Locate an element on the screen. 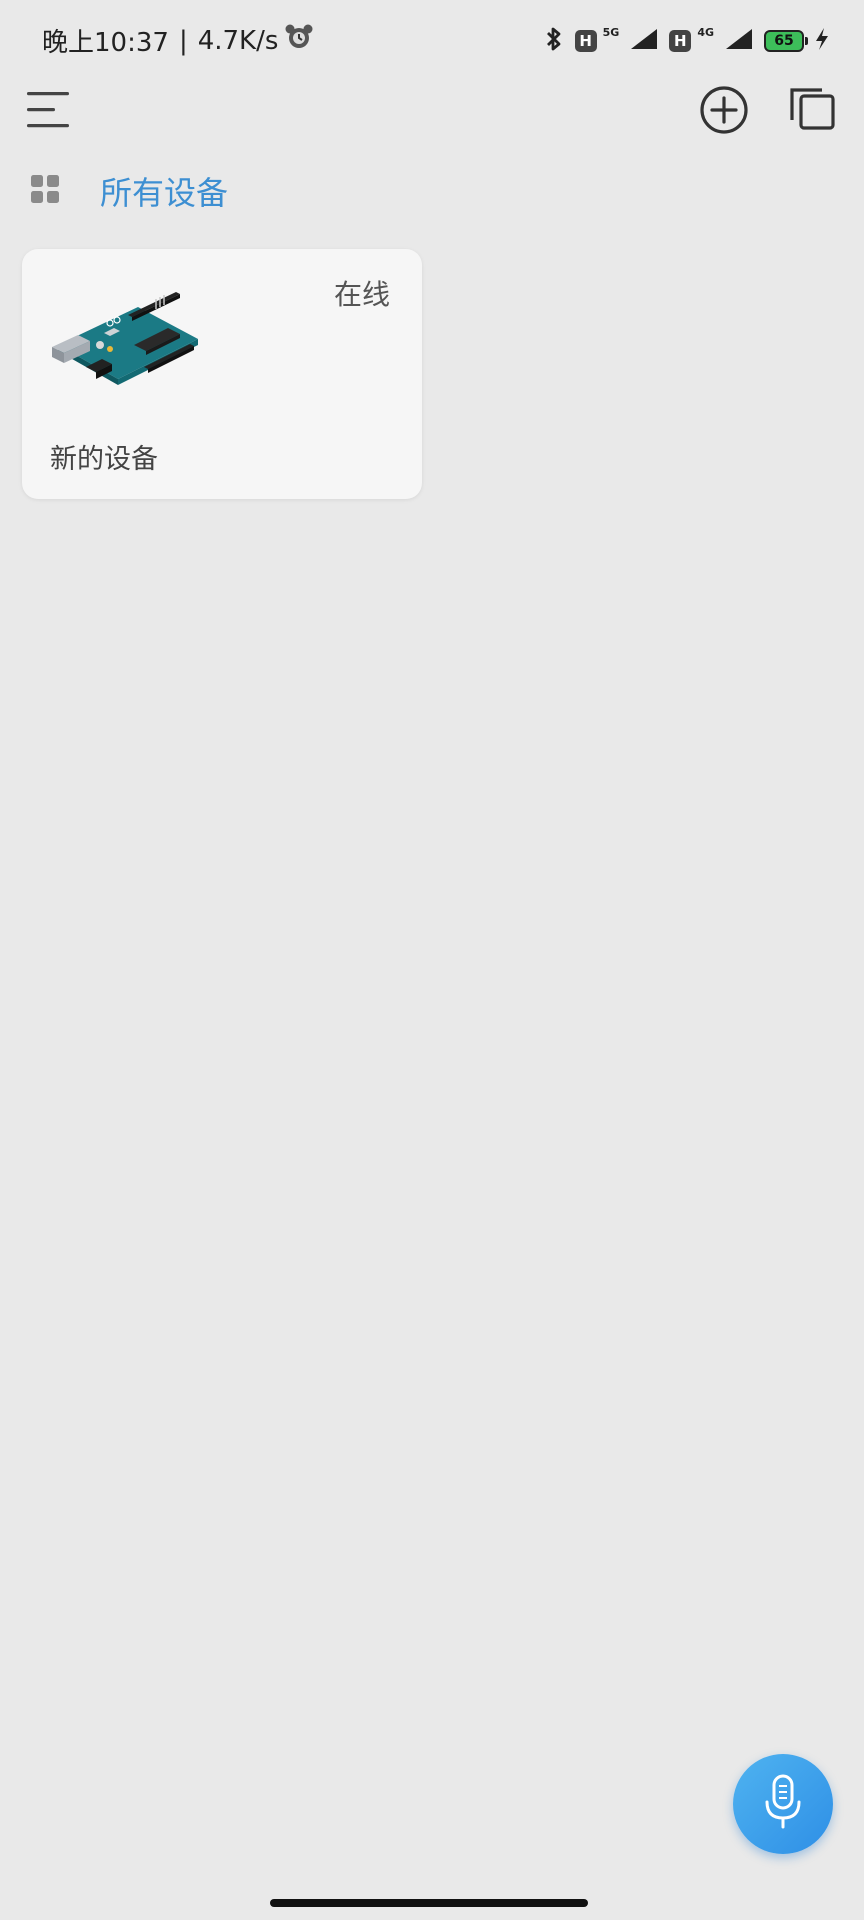 Image resolution: width=864 pixels, height=1920 pixels. status-left: 晚上10:37 | 4.7K/s is located at coordinates (178, 40).